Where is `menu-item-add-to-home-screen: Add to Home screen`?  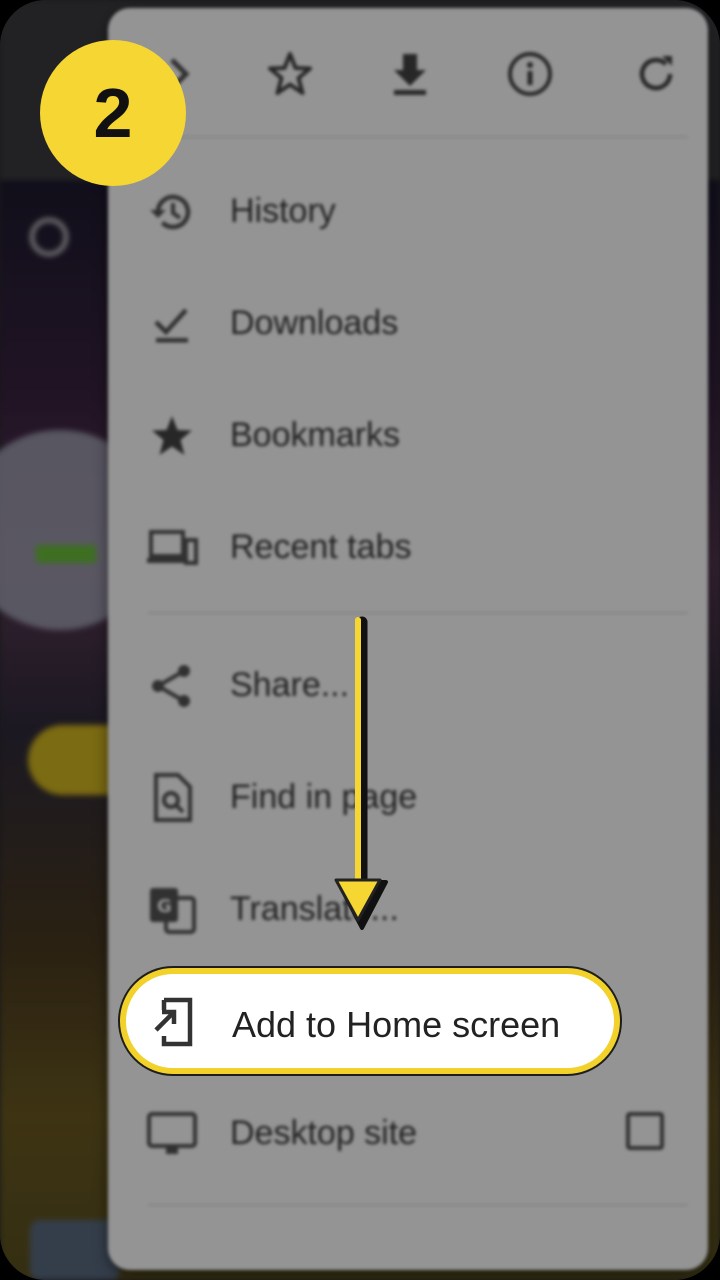 menu-item-add-to-home-screen: Add to Home screen is located at coordinates (370, 1021).